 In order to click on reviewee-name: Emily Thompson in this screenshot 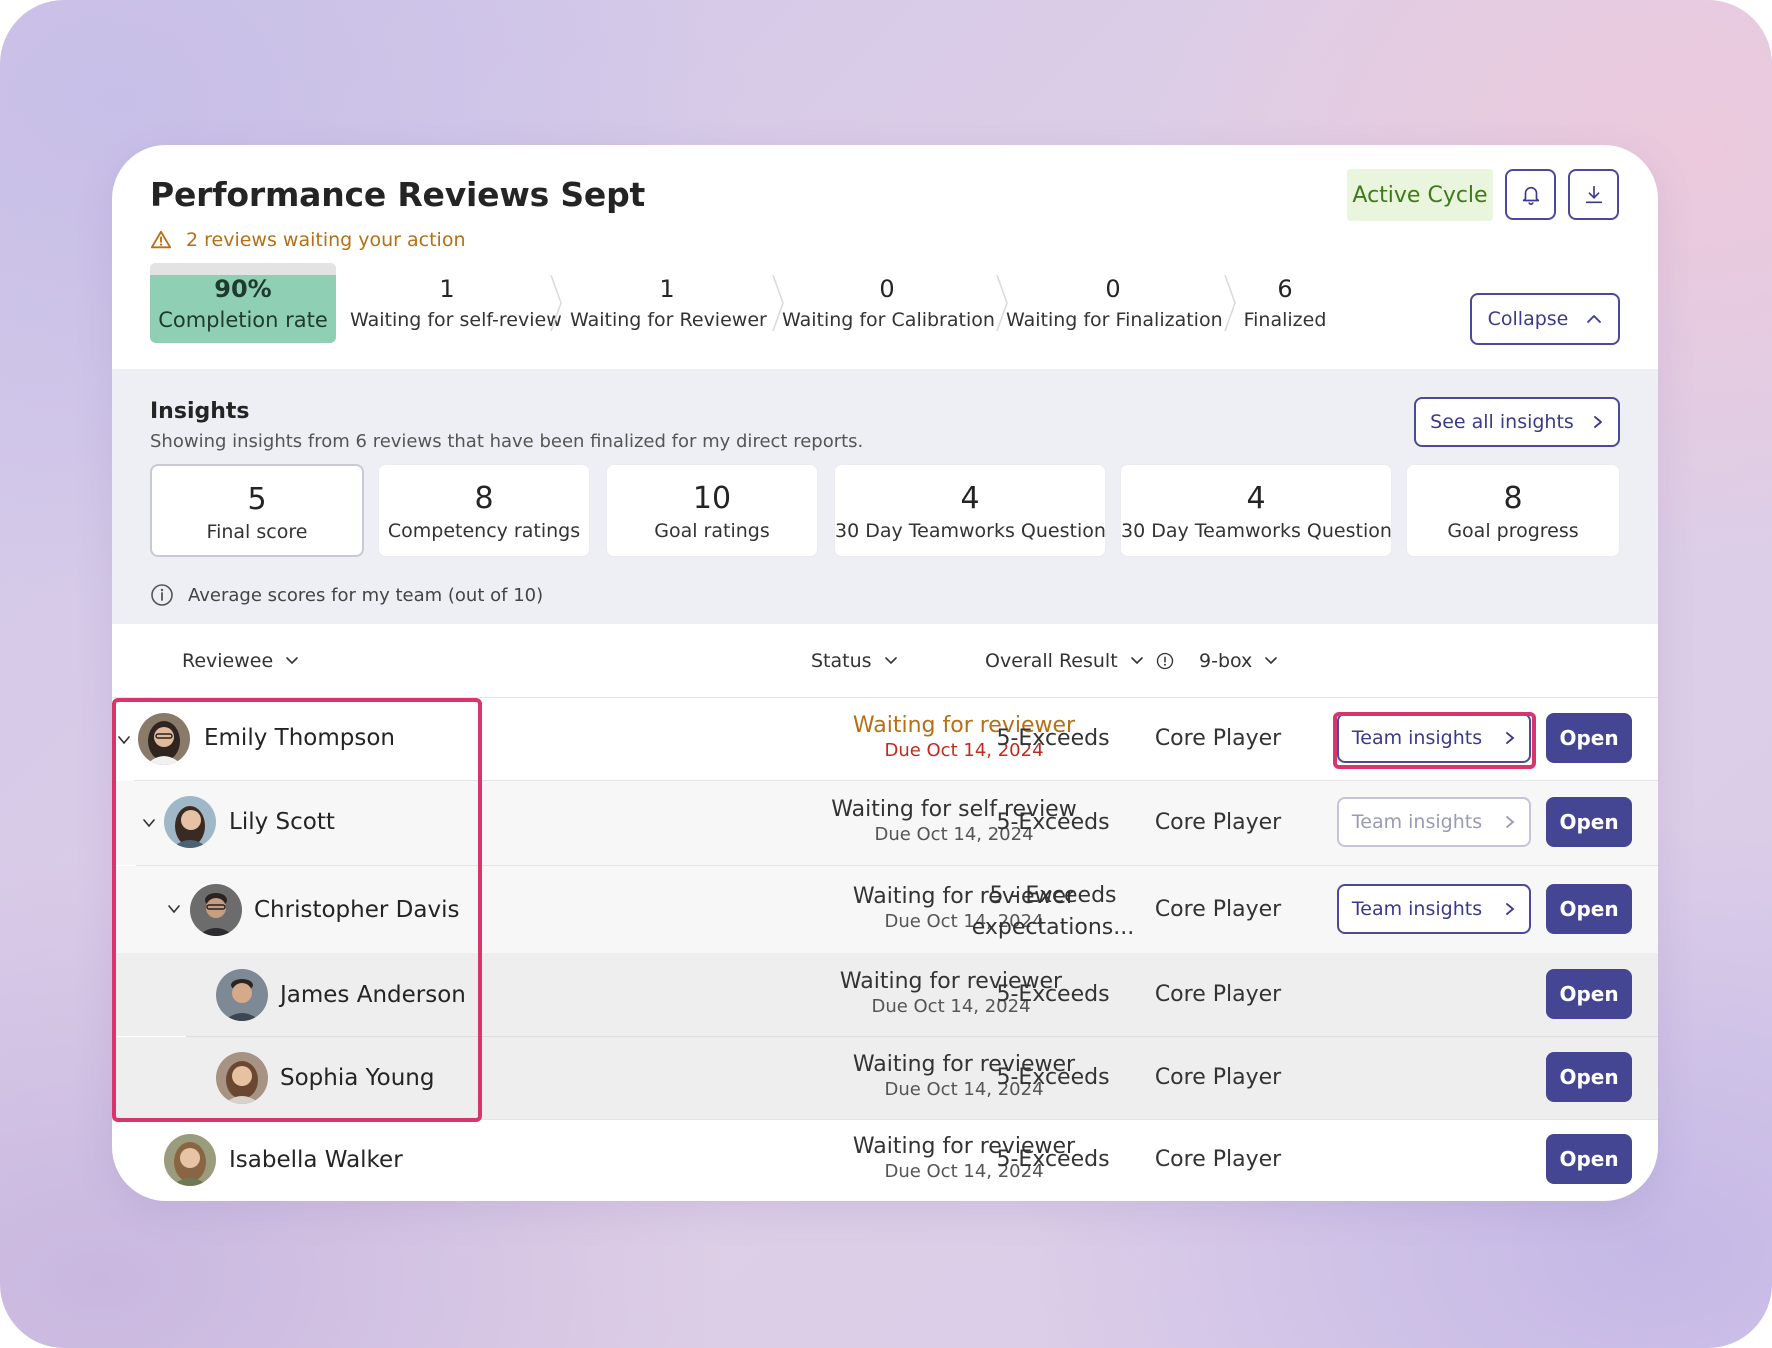, I will do `click(299, 738)`.